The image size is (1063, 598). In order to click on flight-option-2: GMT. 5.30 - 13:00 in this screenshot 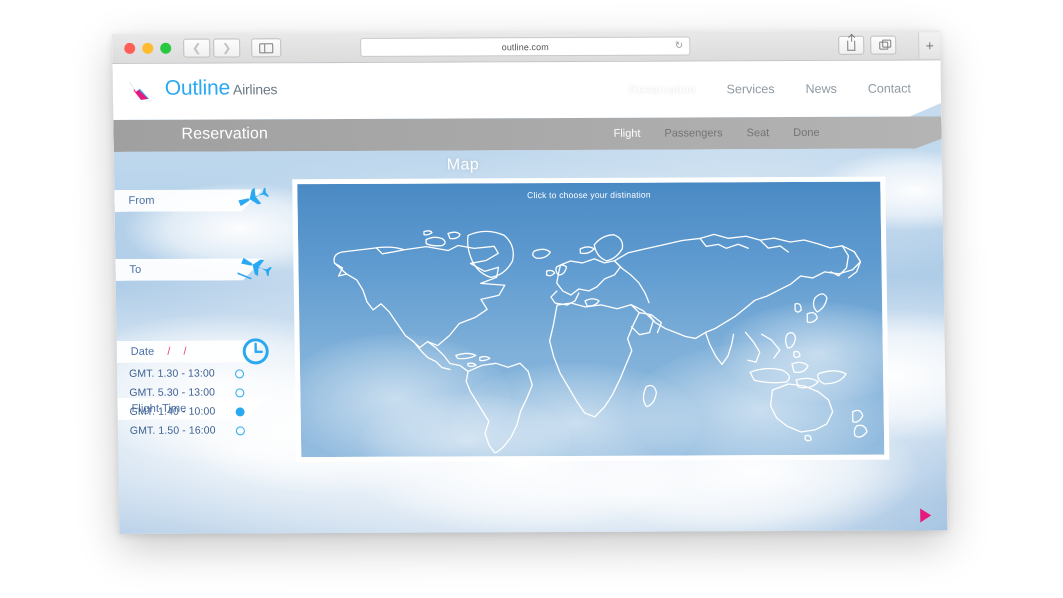, I will do `click(187, 392)`.